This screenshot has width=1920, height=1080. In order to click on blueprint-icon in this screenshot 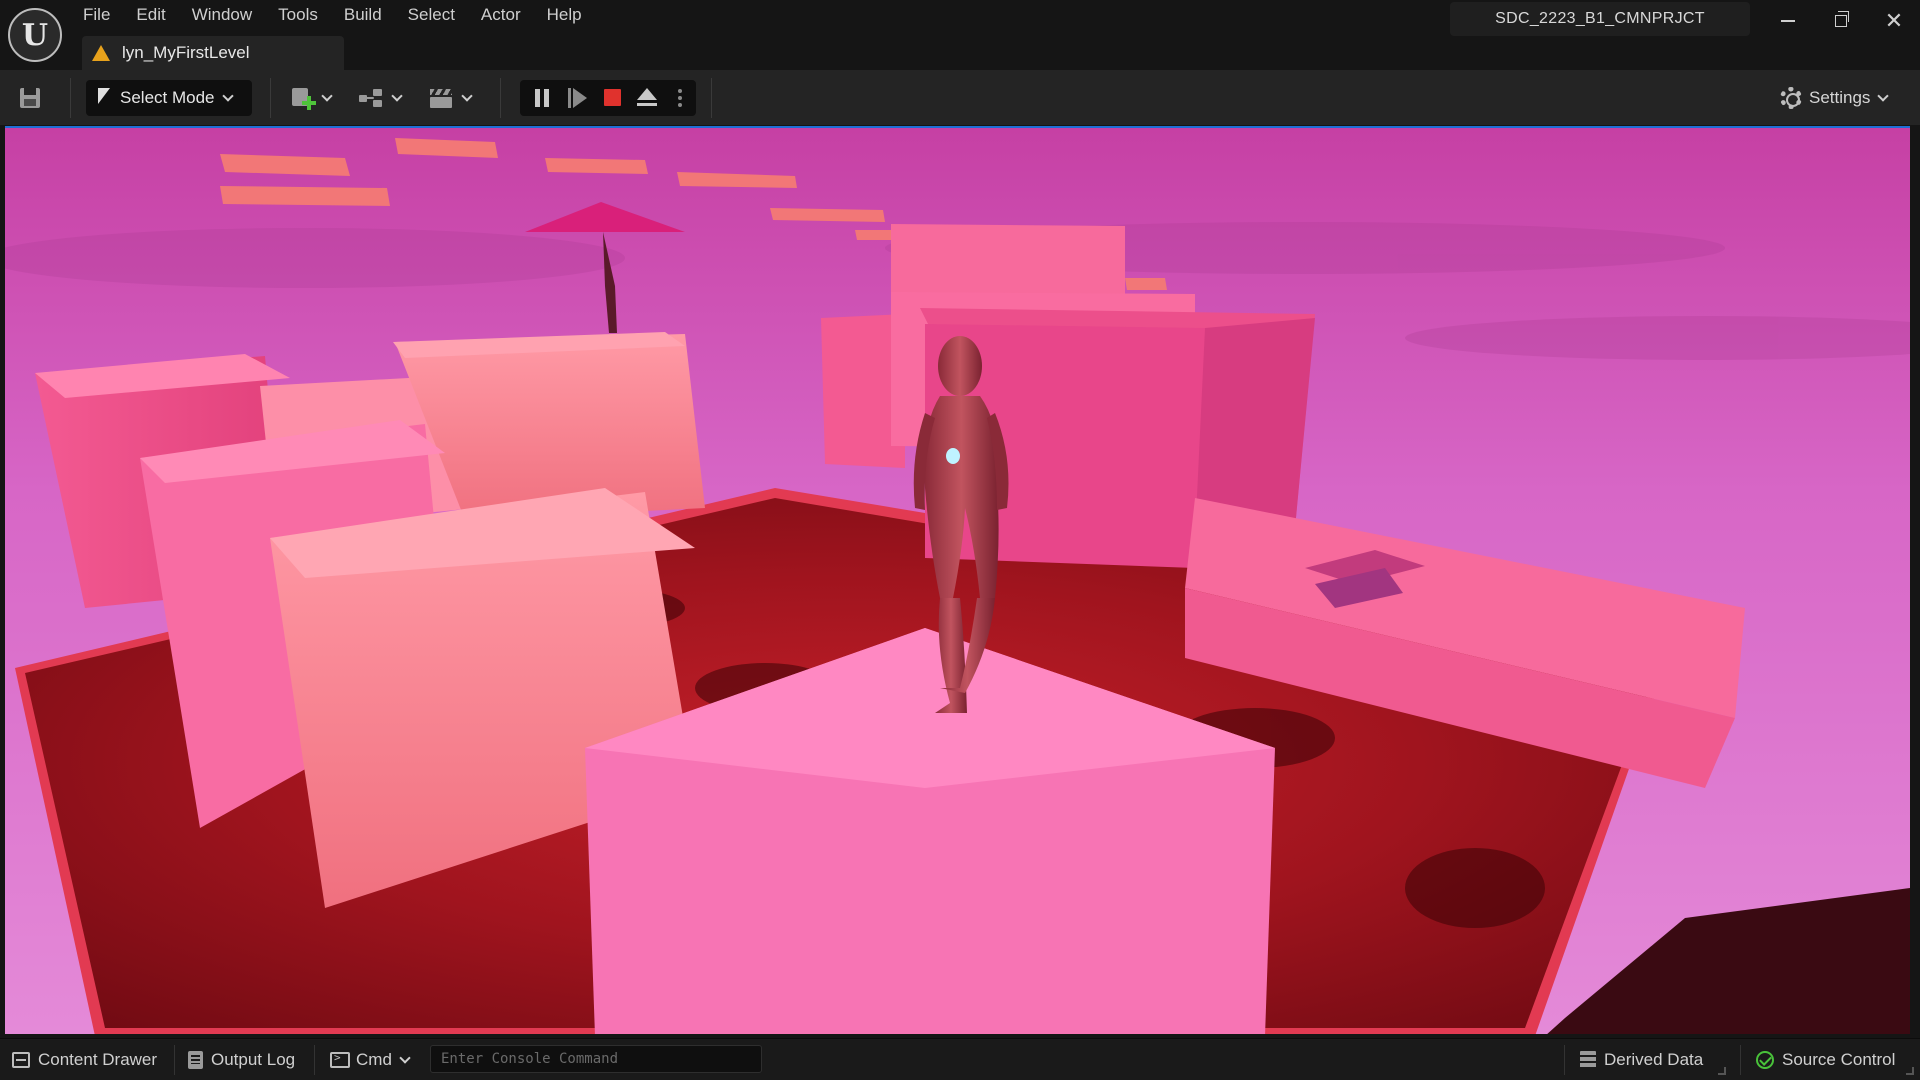, I will do `click(371, 98)`.